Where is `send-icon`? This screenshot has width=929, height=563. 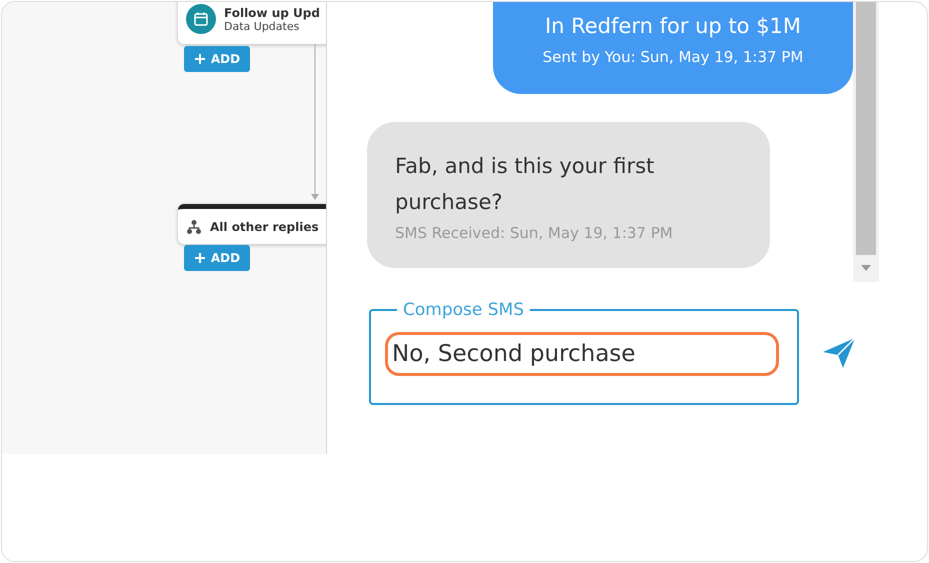 send-icon is located at coordinates (839, 353).